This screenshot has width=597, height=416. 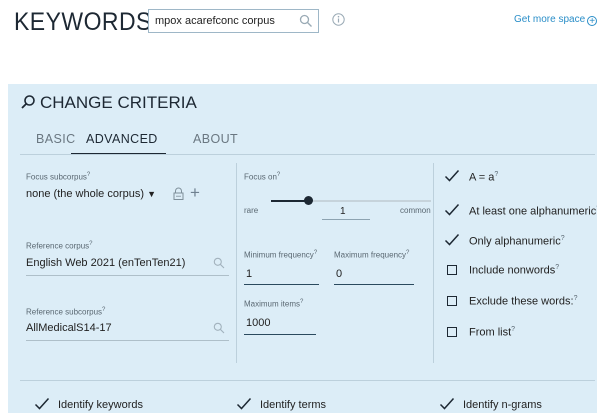 I want to click on min-frequency-label: Minimum frequency?, so click(x=281, y=255).